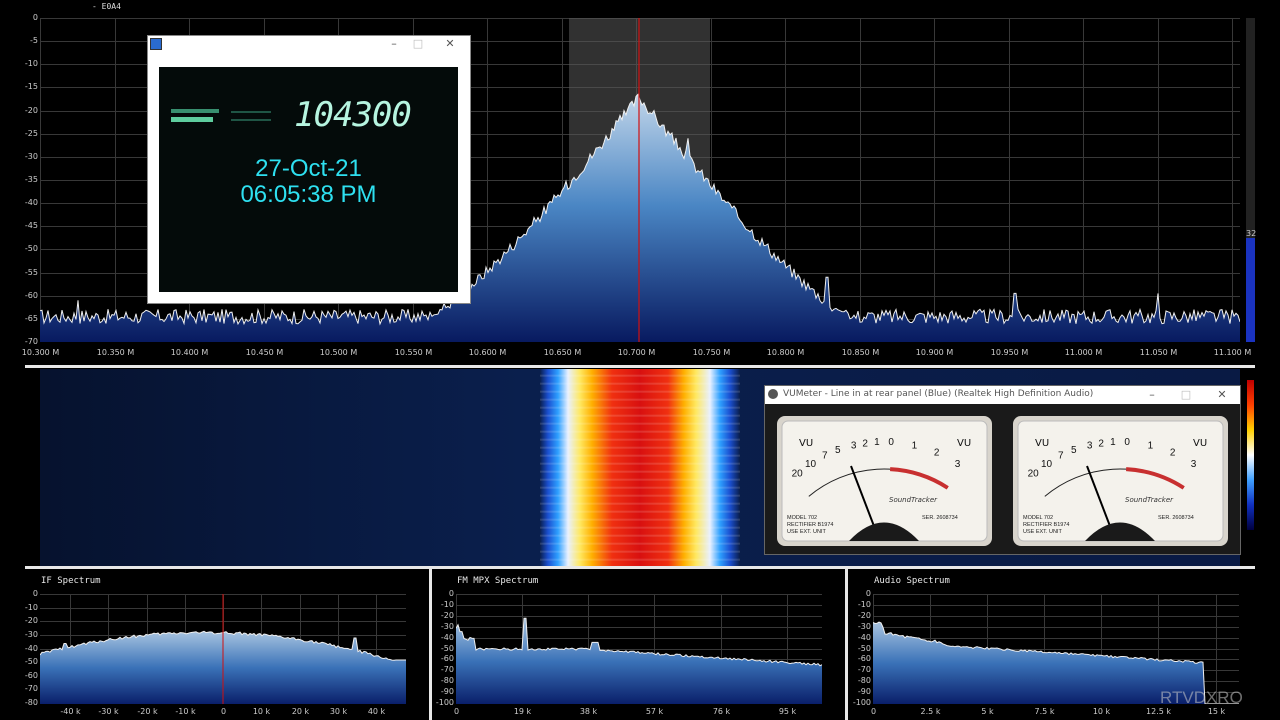 The image size is (1280, 720). What do you see at coordinates (31, 87) in the screenshot?
I see `db-tick-label: -15` at bounding box center [31, 87].